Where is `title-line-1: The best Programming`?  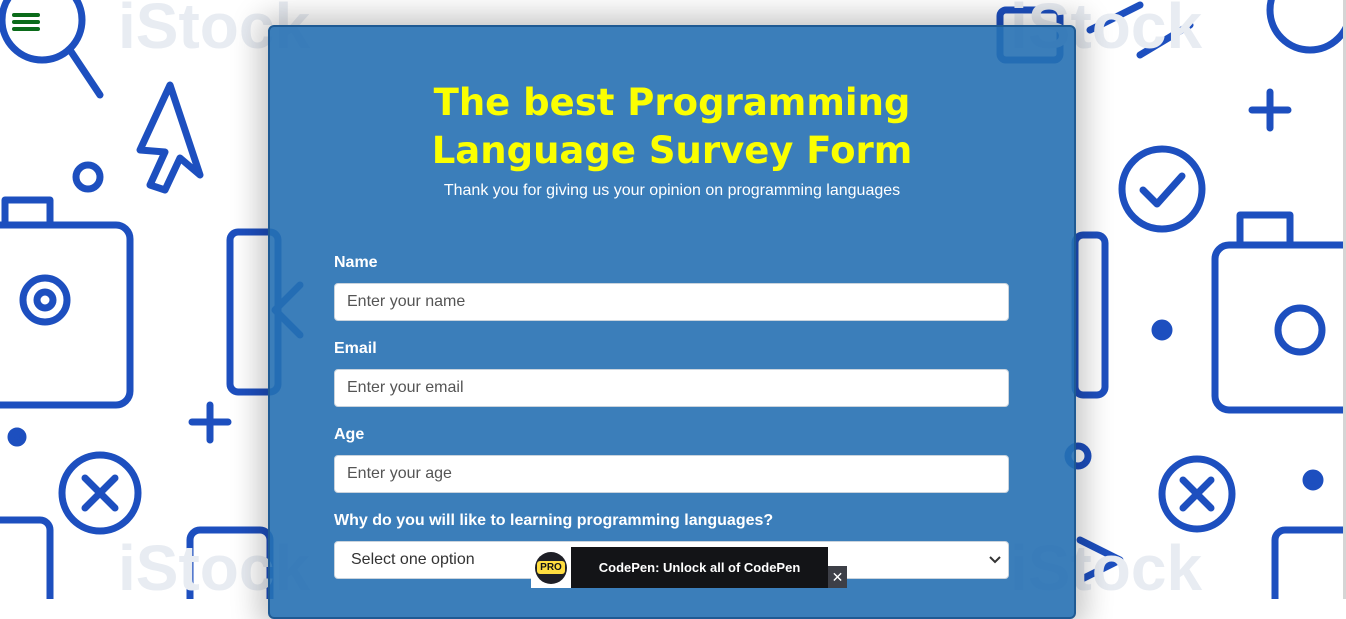
title-line-1: The best Programming is located at coordinates (672, 102).